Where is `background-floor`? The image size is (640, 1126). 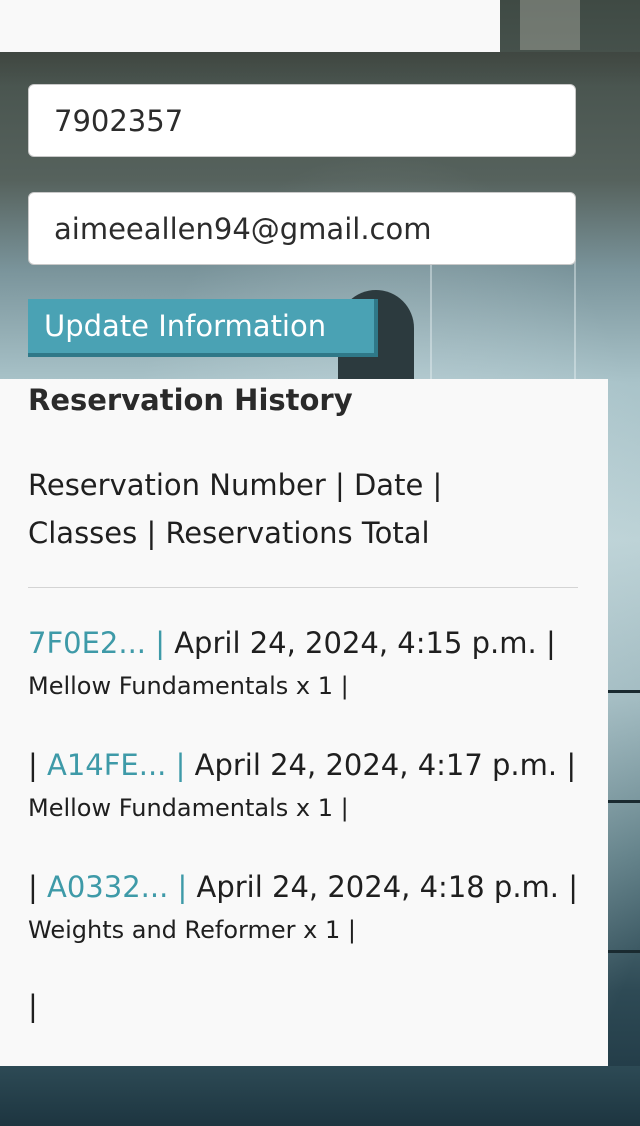
background-floor is located at coordinates (320, 1096).